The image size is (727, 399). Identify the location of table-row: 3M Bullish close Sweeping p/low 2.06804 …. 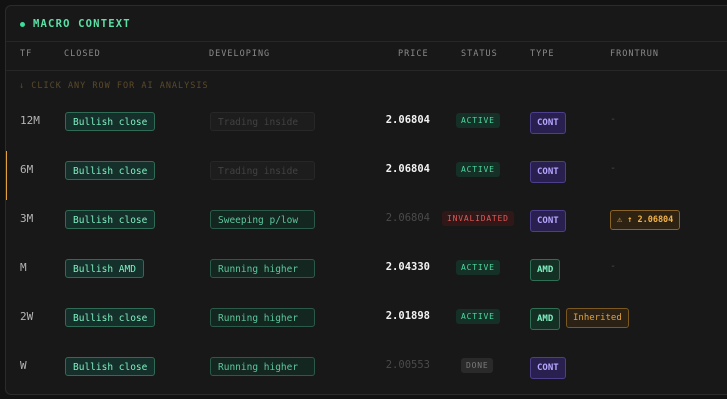
(366, 224).